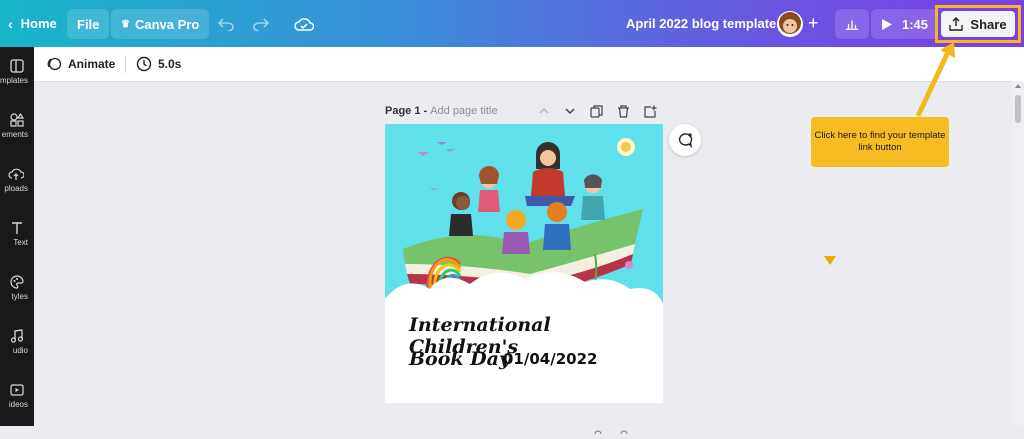 The height and width of the screenshot is (439, 1024). I want to click on templates-icon, so click(17, 66).